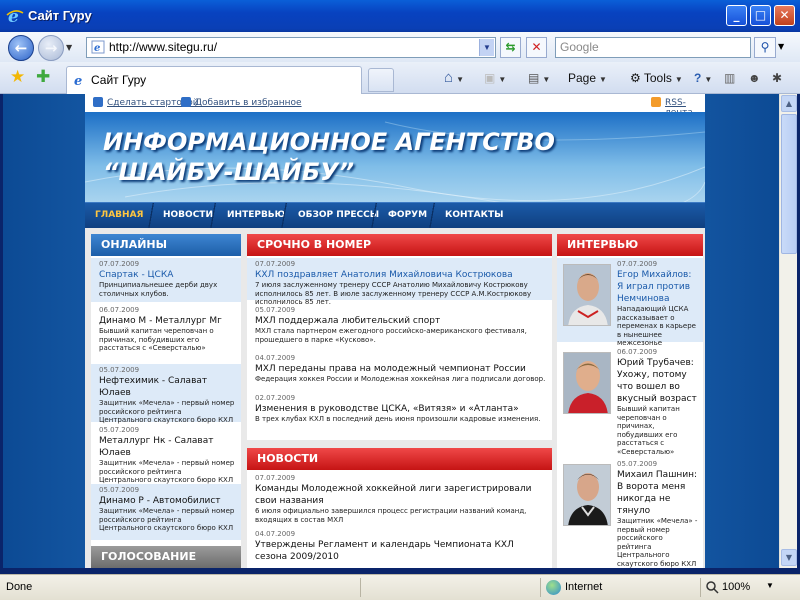  I want to click on stop-button: ✕, so click(536, 47).